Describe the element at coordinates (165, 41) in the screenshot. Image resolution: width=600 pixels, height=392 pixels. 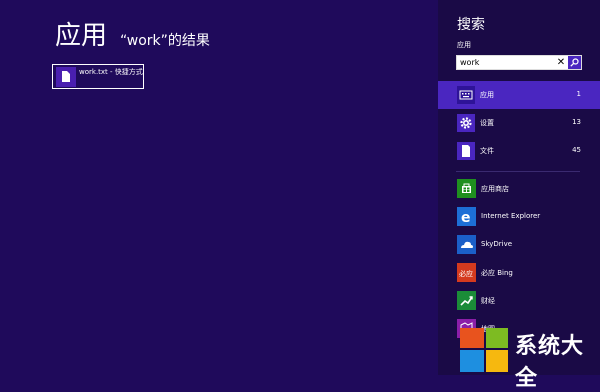
I see `query-results-heading: “work”的结果` at that location.